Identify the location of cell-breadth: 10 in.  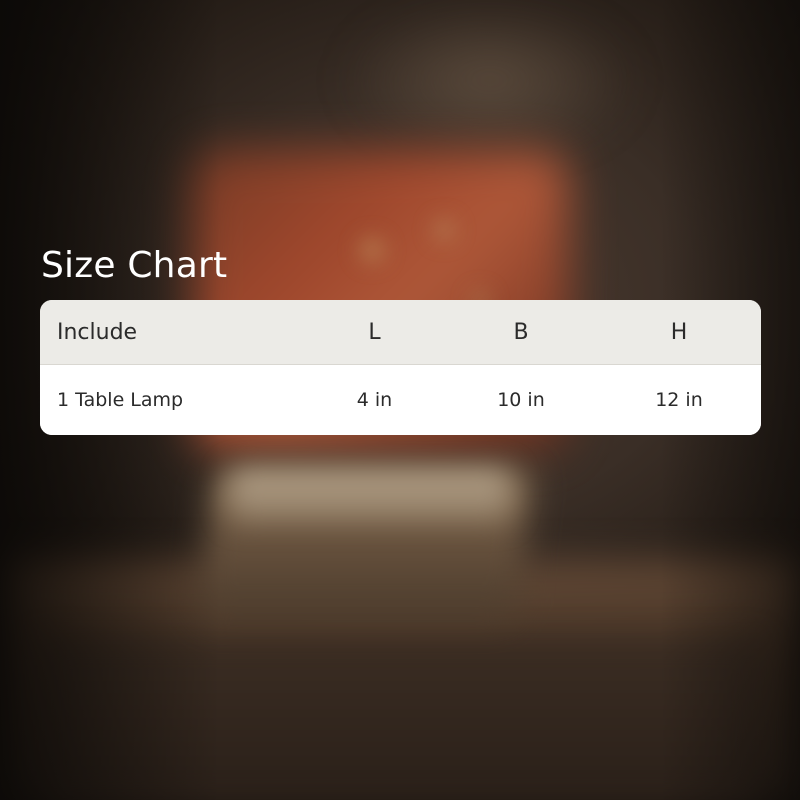
(521, 400).